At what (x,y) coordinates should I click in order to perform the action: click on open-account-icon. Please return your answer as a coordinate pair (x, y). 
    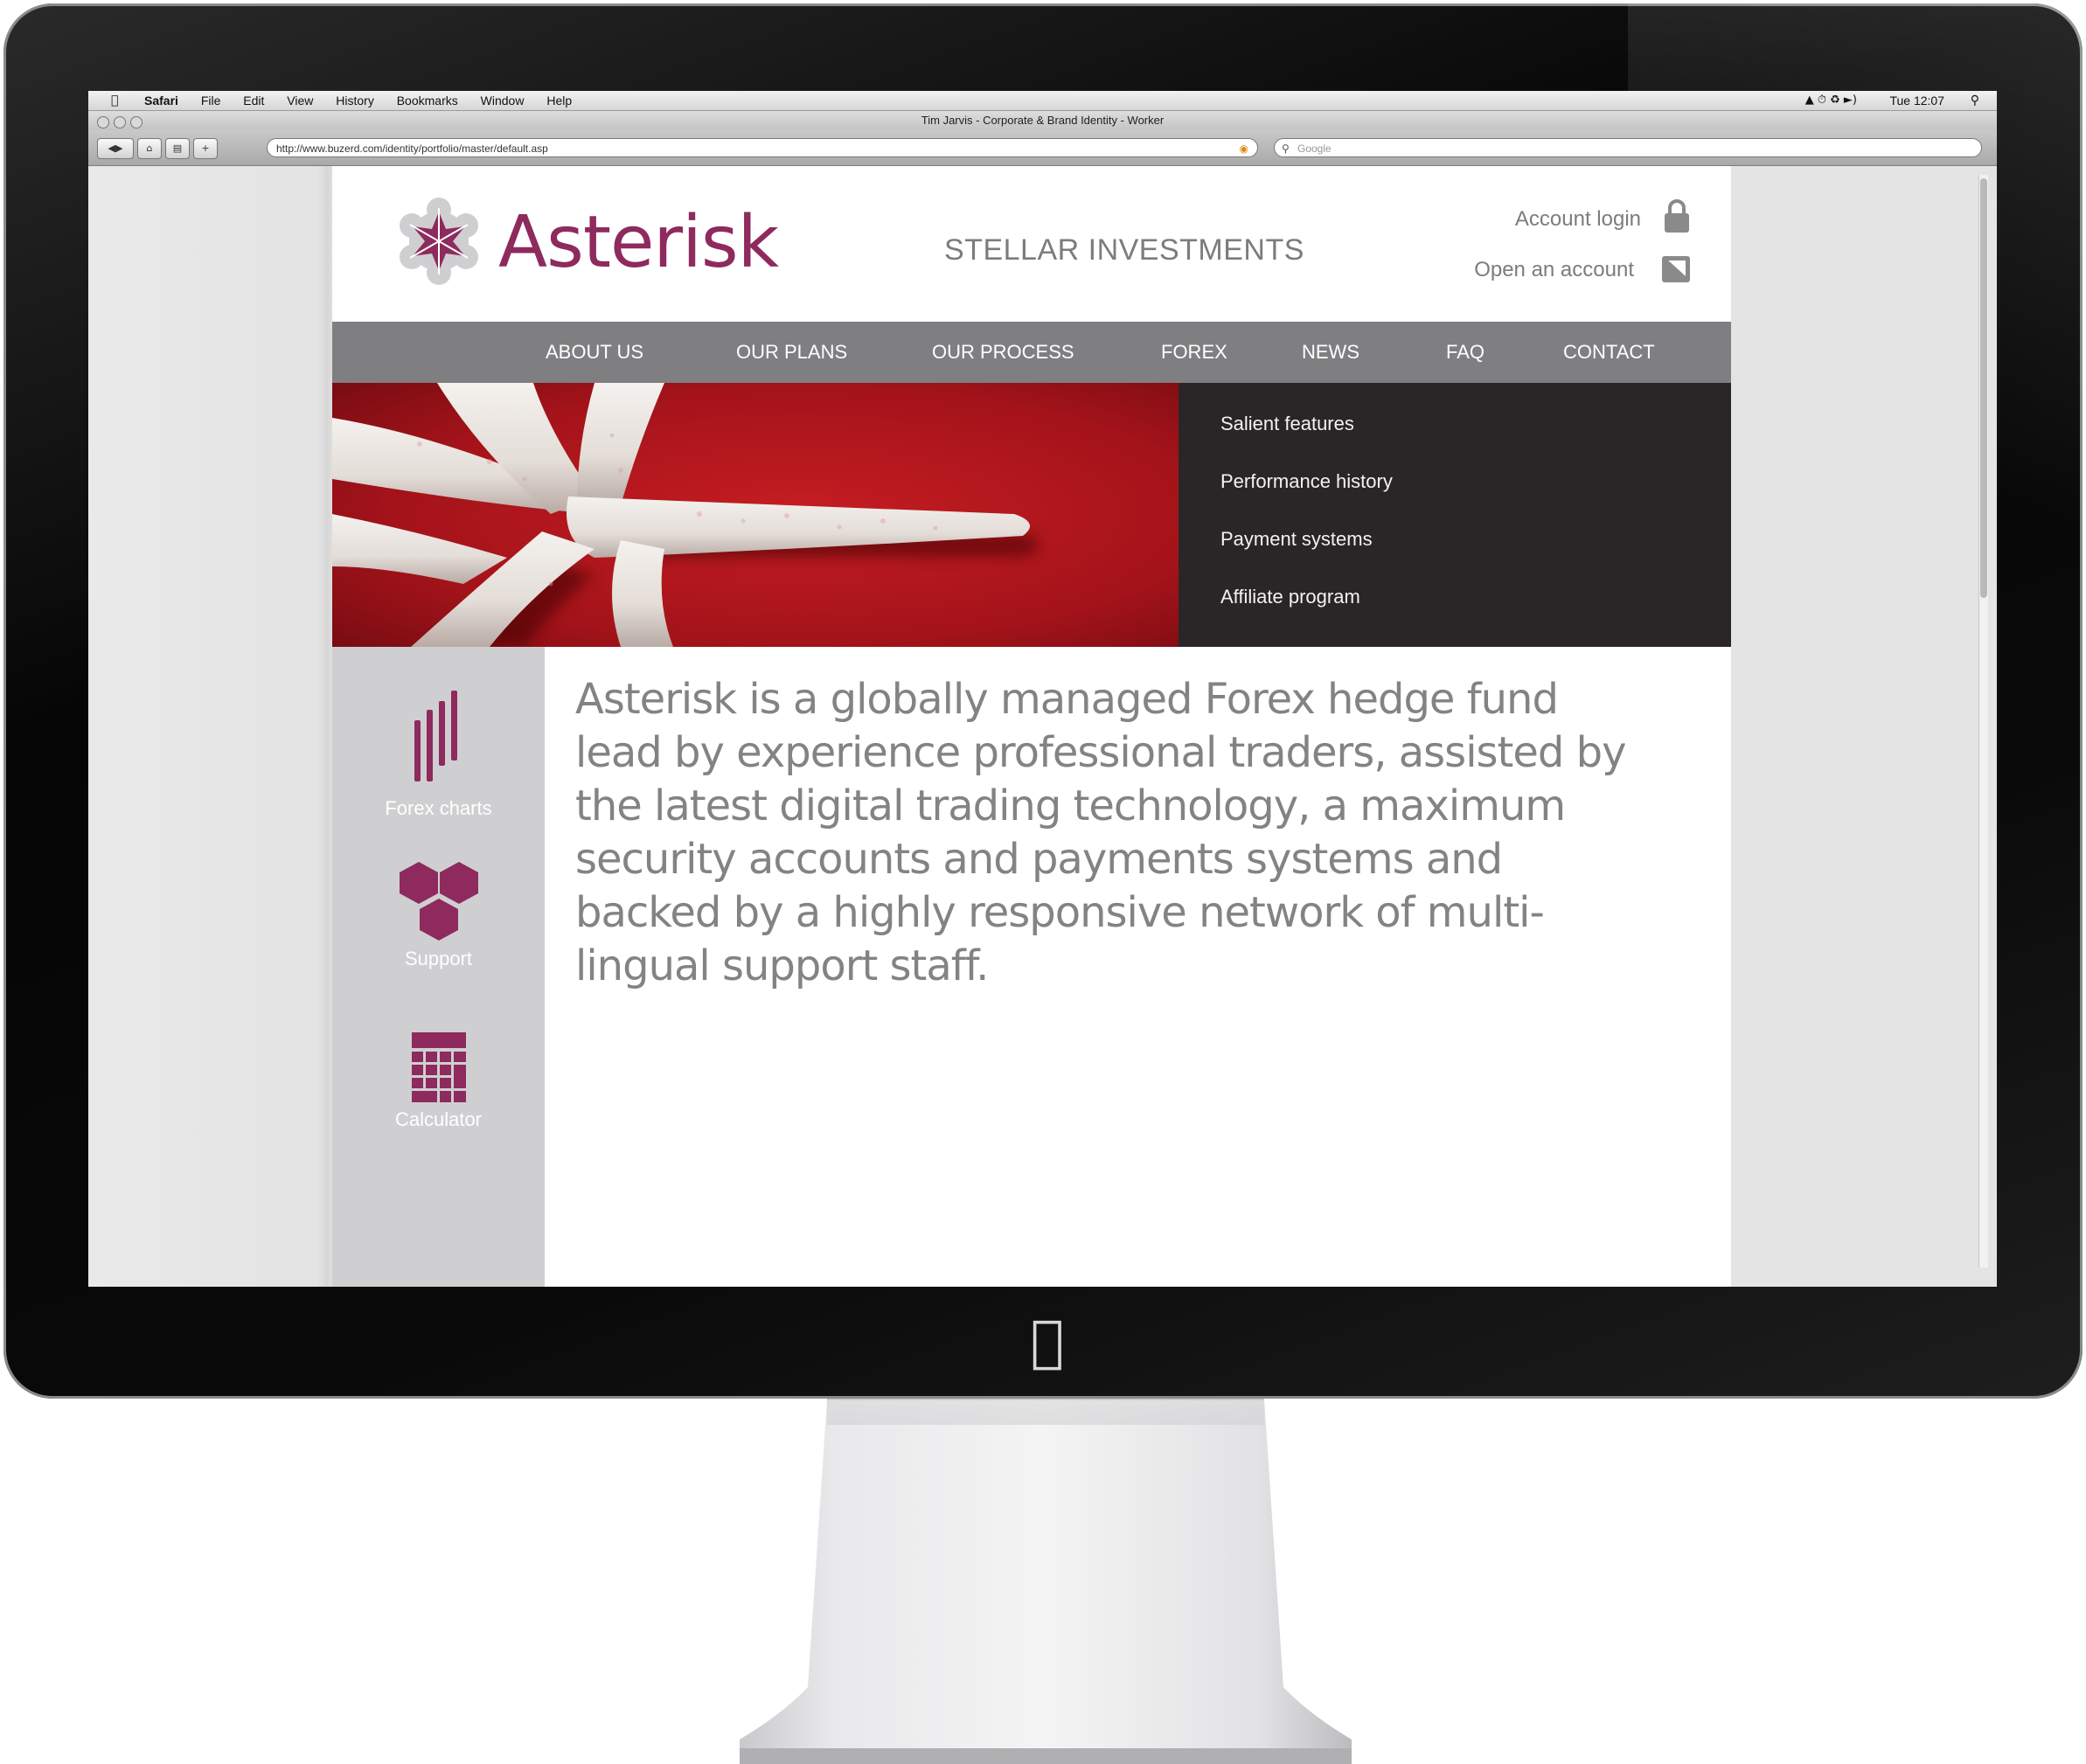
    Looking at the image, I should click on (1676, 269).